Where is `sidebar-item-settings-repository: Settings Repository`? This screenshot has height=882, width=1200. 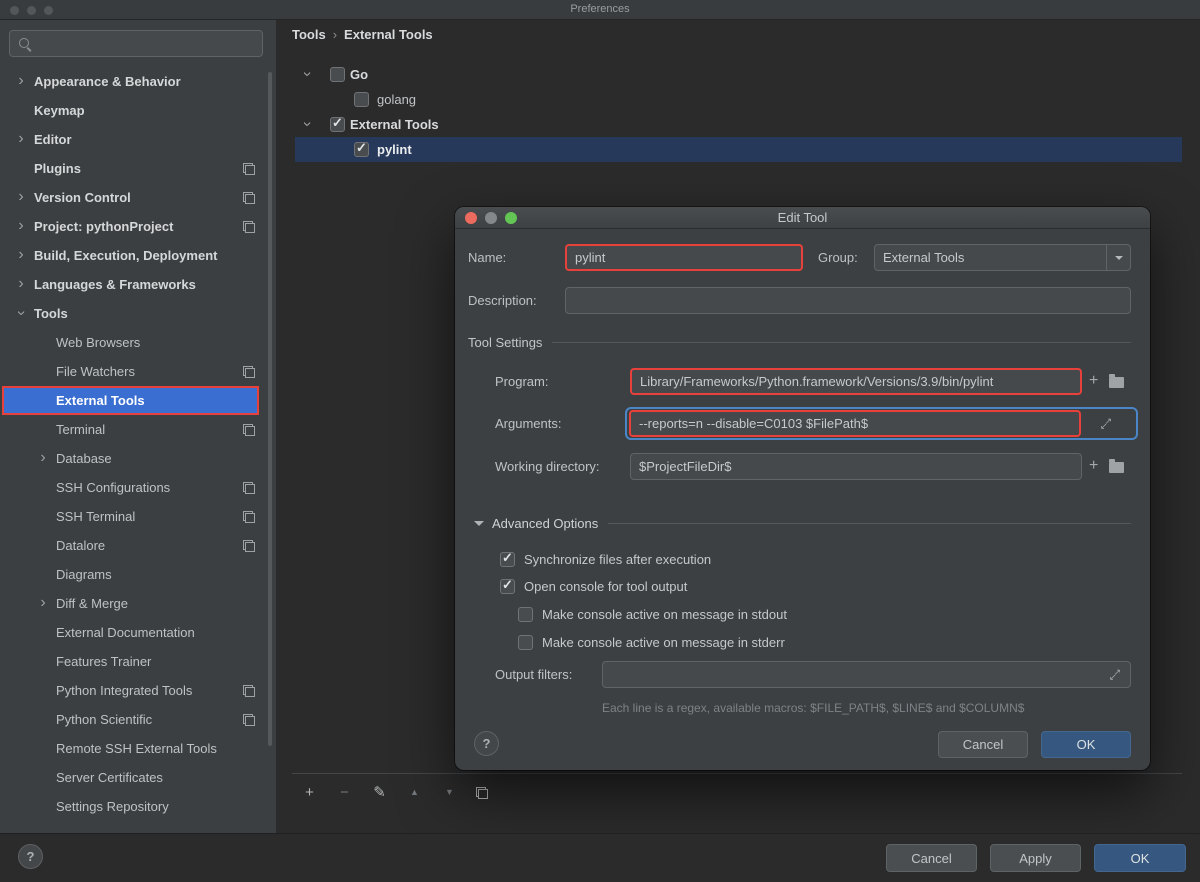 sidebar-item-settings-repository: Settings Repository is located at coordinates (138, 806).